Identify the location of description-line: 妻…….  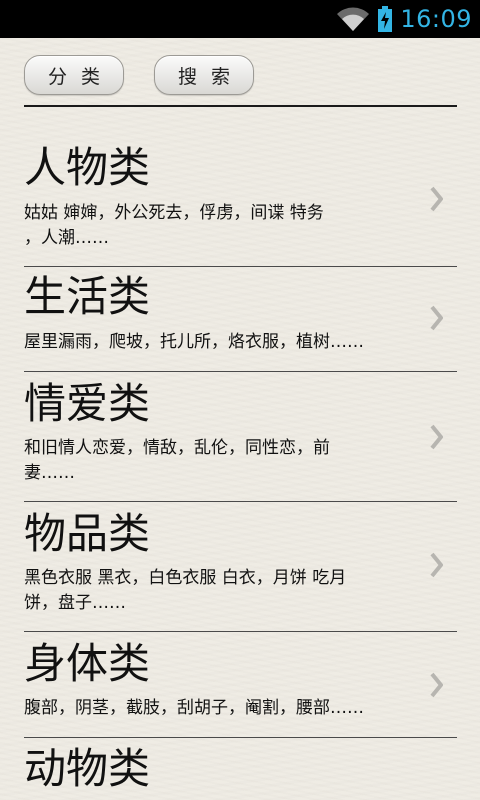
(49, 473).